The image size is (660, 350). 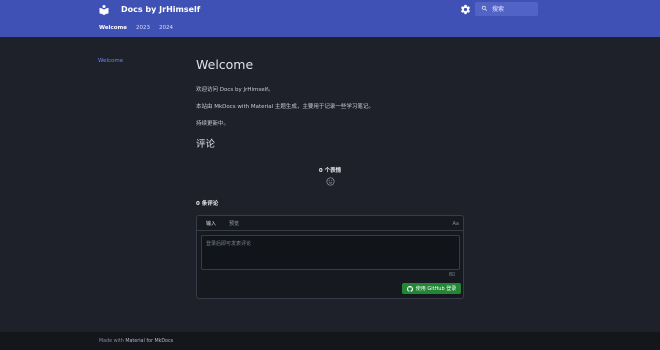 What do you see at coordinates (113, 28) in the screenshot?
I see `tab-welcome: Welcome` at bounding box center [113, 28].